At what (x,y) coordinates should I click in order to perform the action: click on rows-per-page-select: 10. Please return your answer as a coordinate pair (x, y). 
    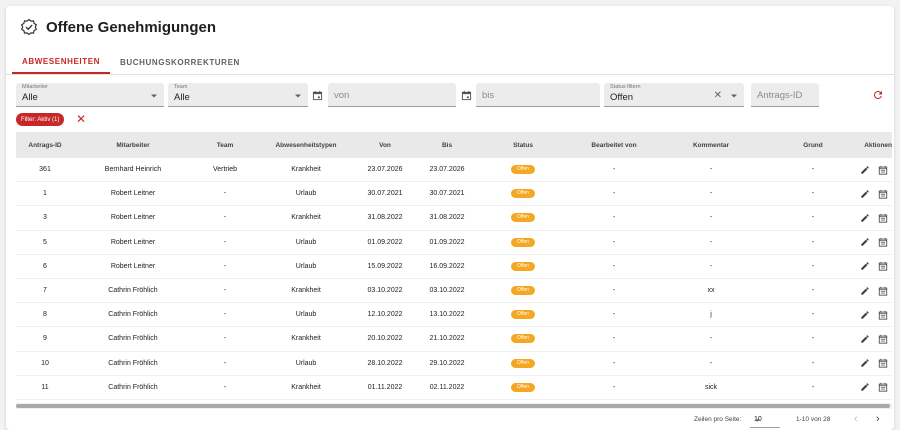
    Looking at the image, I should click on (765, 421).